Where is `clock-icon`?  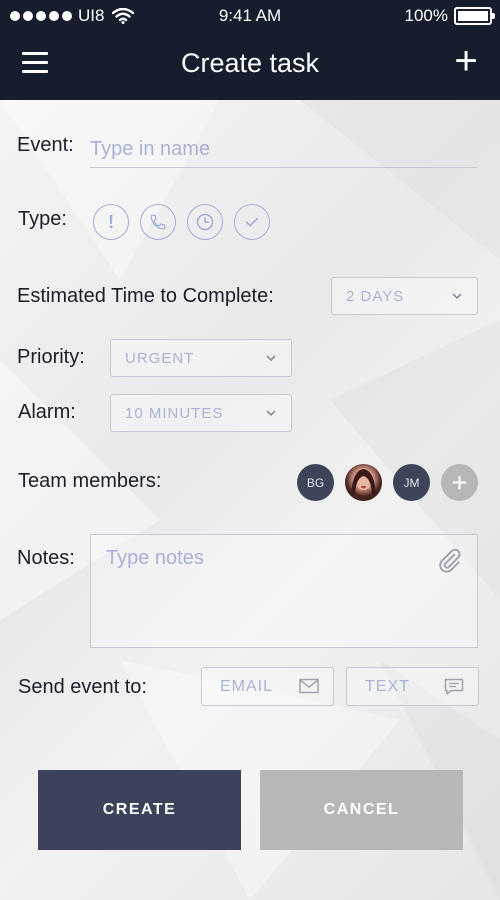
clock-icon is located at coordinates (205, 222).